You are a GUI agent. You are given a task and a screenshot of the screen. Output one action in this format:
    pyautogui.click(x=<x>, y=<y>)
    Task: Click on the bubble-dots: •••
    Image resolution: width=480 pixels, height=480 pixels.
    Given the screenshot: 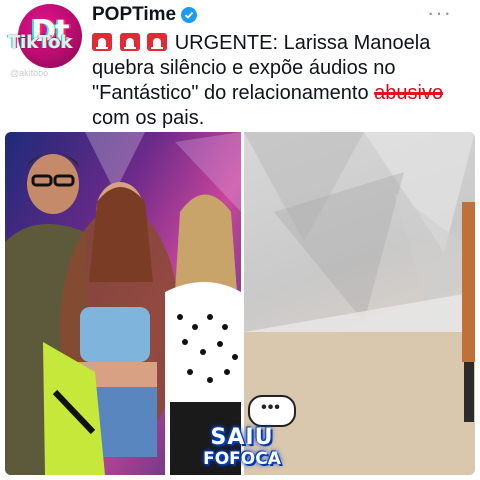 What is the action you would take?
    pyautogui.click(x=271, y=407)
    